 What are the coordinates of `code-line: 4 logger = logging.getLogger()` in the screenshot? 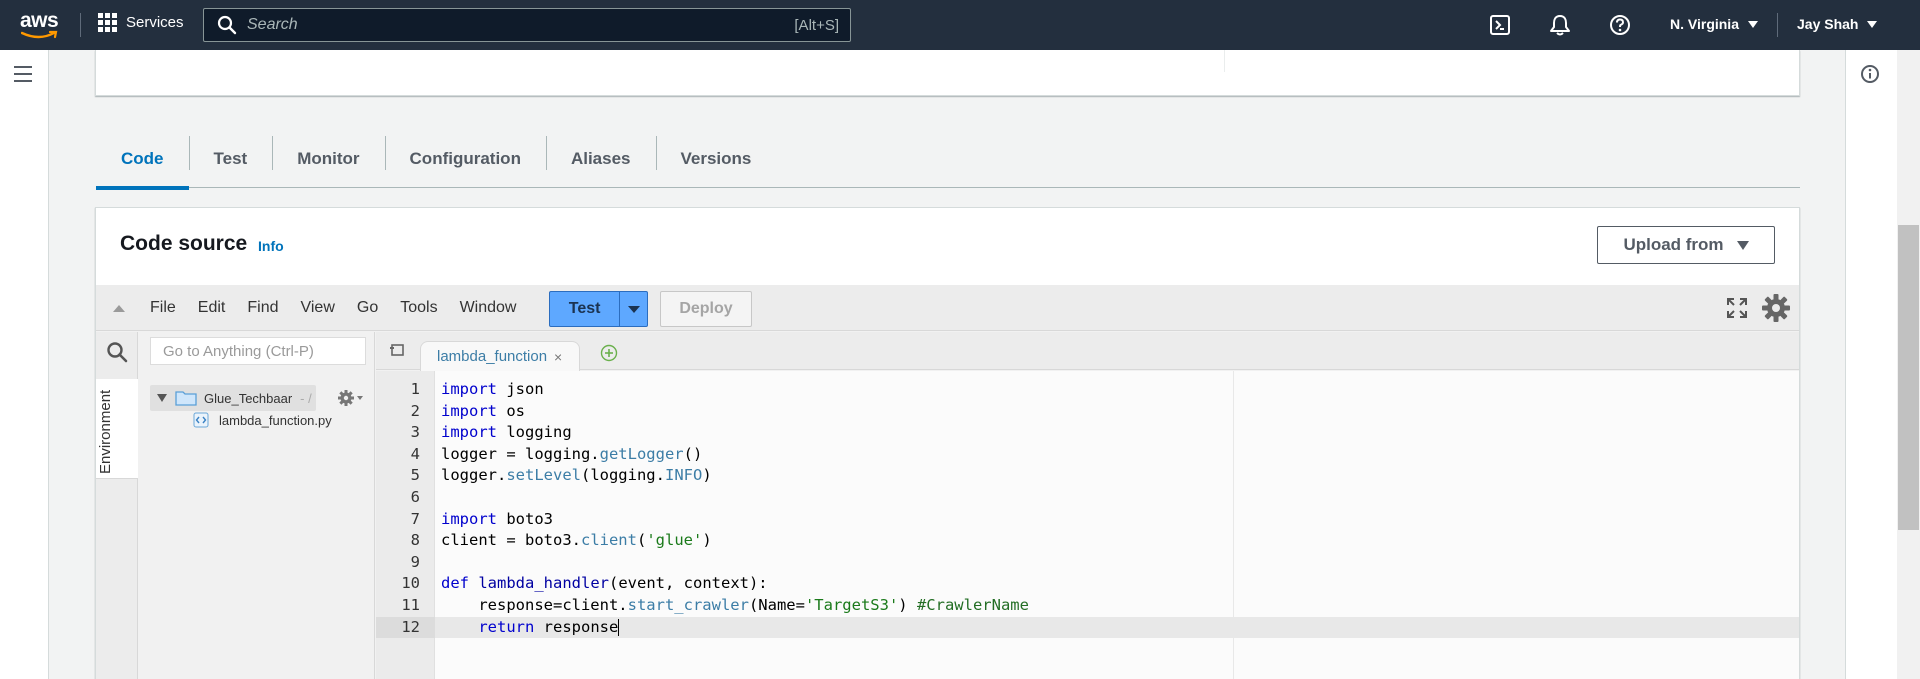 It's located at (1087, 455).